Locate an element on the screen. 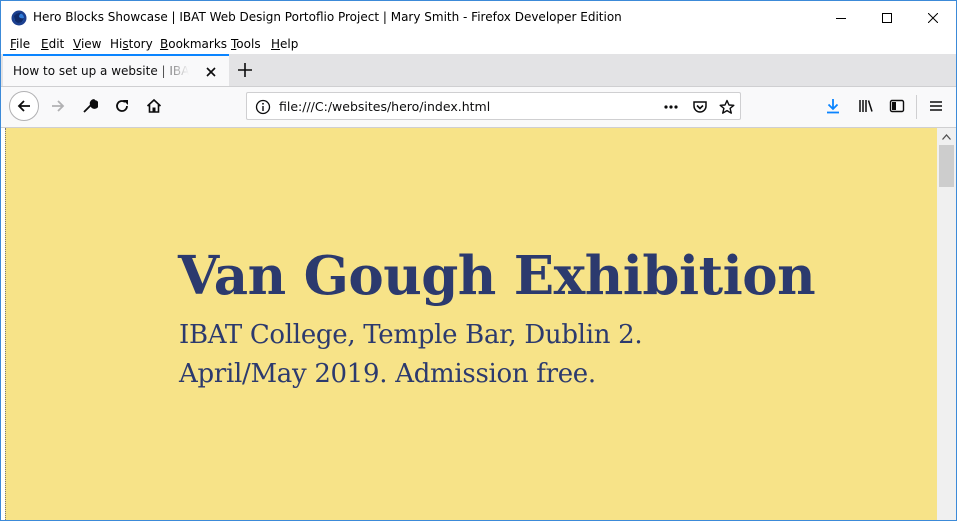  scroll-thumb is located at coordinates (946, 166).